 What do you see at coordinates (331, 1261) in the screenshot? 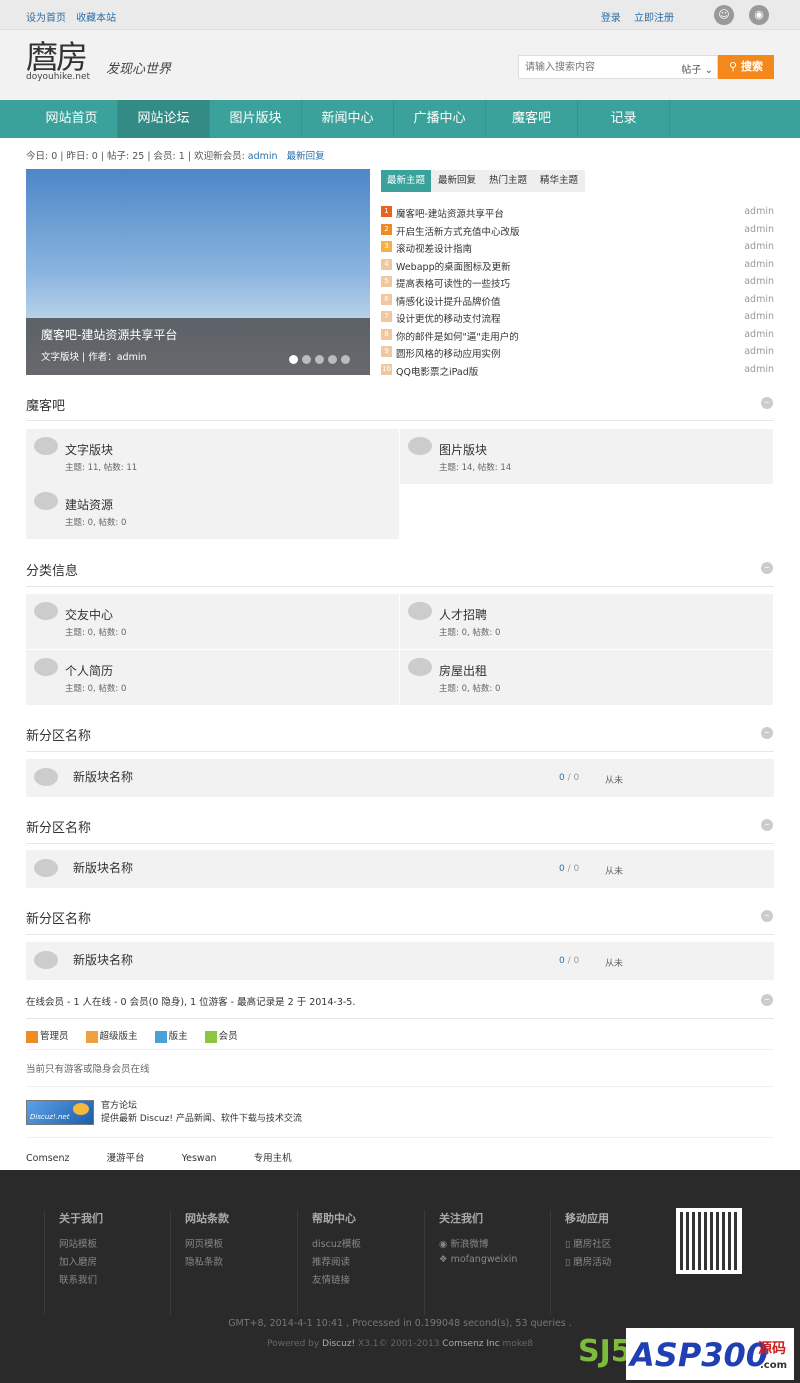
I see `footer-link: 推荐阅读` at bounding box center [331, 1261].